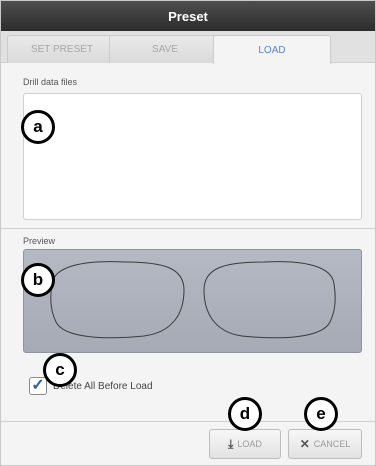 The height and width of the screenshot is (466, 376). Describe the element at coordinates (249, 444) in the screenshot. I see `load-button-label: LOAD` at that location.